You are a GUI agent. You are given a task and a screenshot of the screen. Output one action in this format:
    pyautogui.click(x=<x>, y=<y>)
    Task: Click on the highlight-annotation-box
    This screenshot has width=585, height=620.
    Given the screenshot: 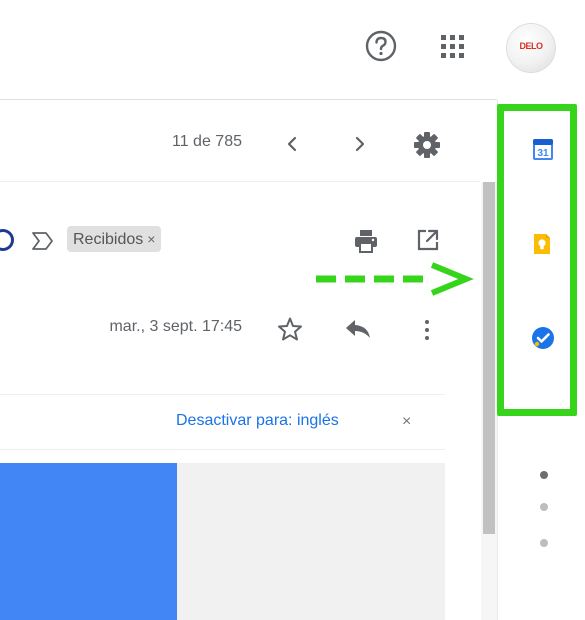 What is the action you would take?
    pyautogui.click(x=537, y=260)
    